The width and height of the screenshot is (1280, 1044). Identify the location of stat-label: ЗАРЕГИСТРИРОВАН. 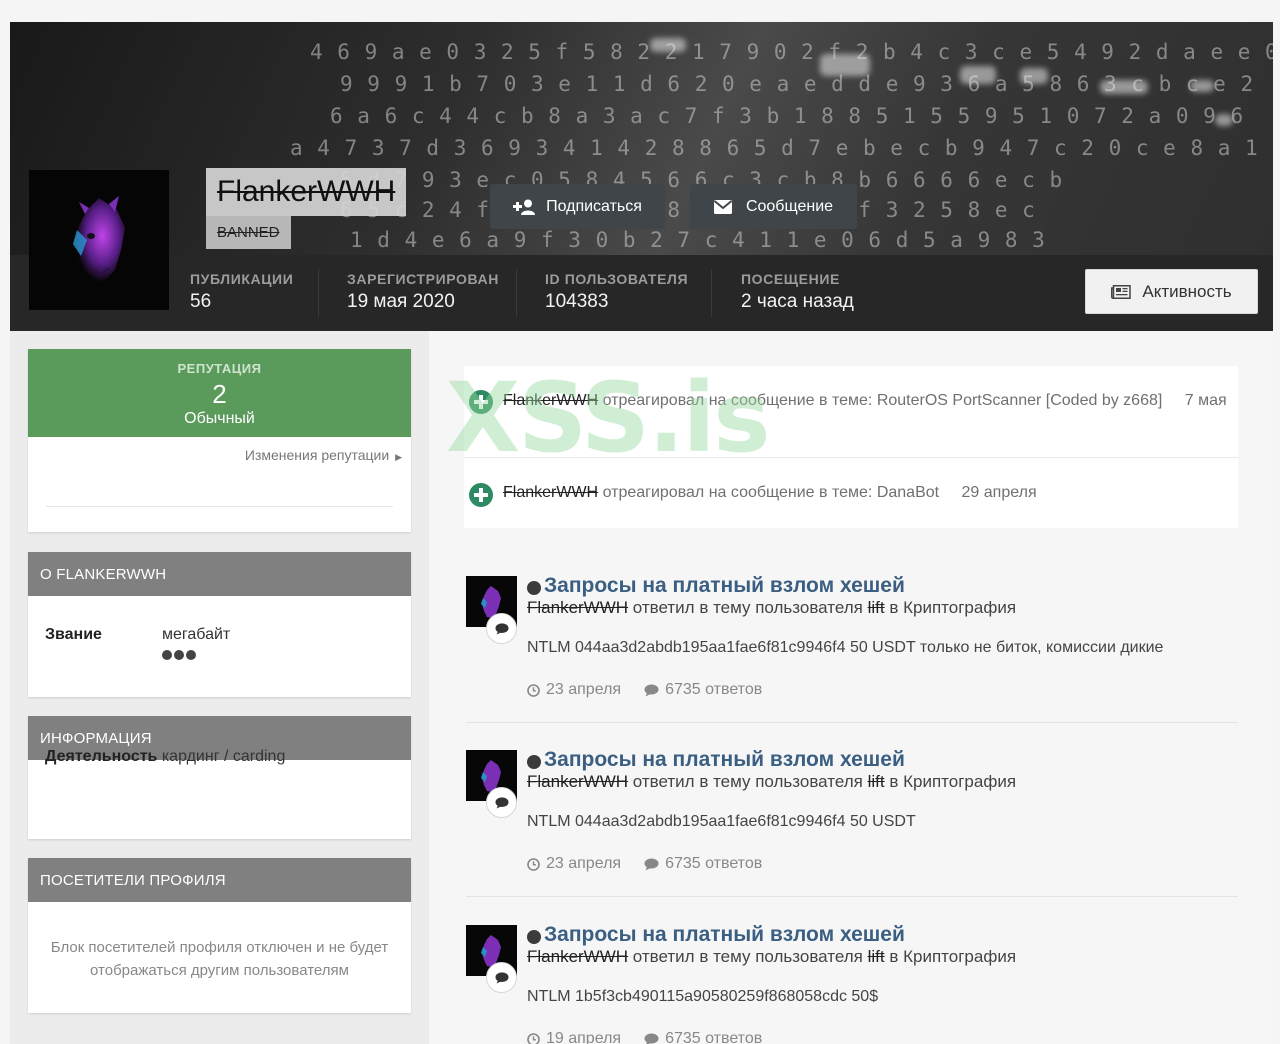
(423, 279).